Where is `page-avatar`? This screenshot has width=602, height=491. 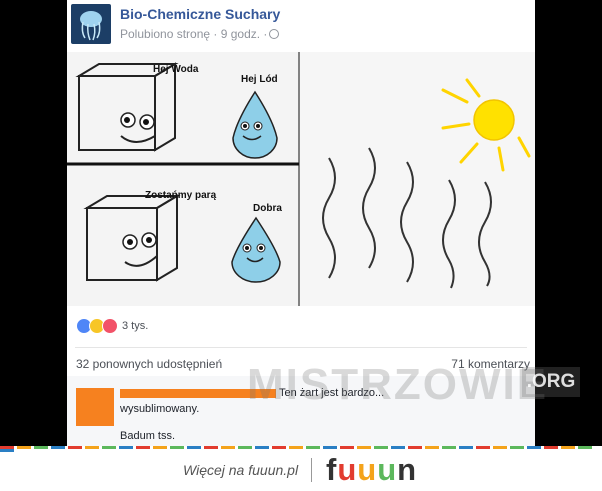
page-avatar is located at coordinates (91, 24).